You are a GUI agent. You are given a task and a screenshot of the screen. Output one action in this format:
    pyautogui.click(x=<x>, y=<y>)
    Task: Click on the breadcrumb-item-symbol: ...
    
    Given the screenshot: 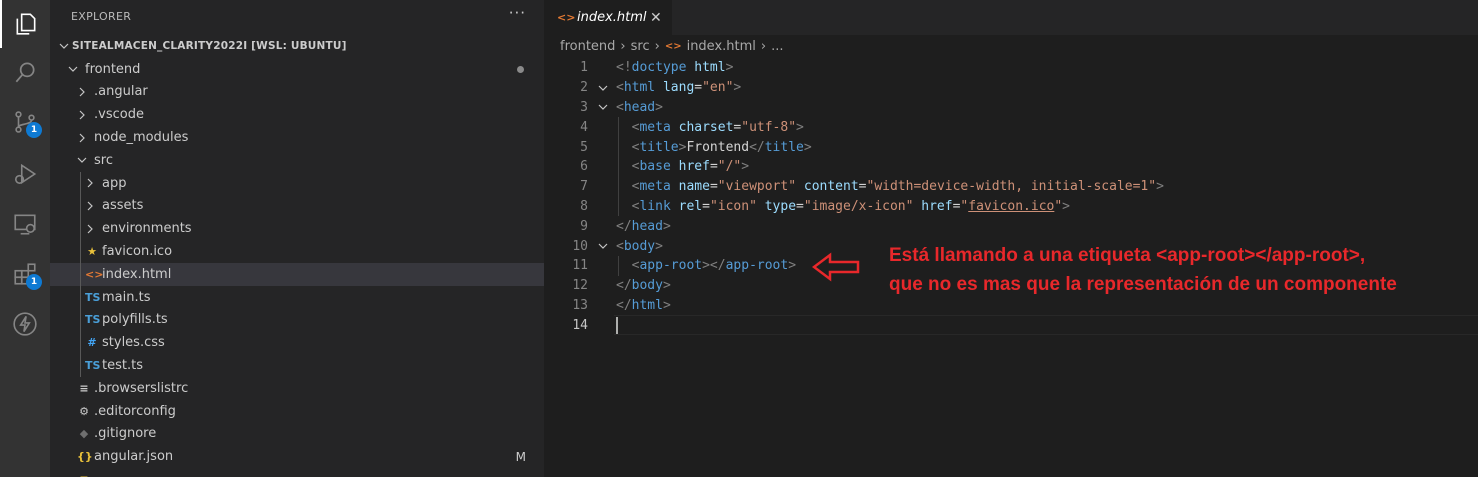 What is the action you would take?
    pyautogui.click(x=777, y=46)
    